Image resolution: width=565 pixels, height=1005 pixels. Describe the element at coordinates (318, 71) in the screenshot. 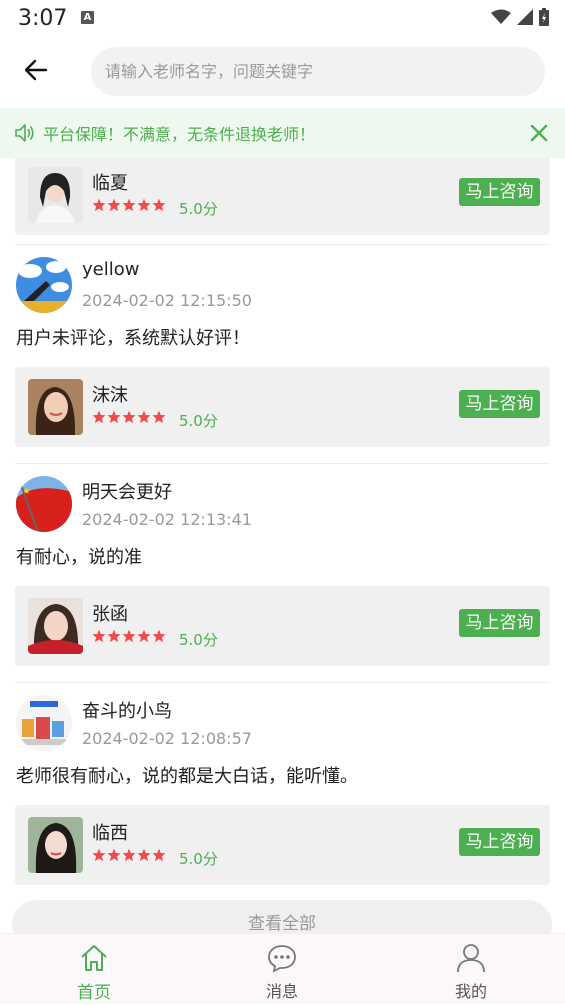

I see `search-input` at that location.